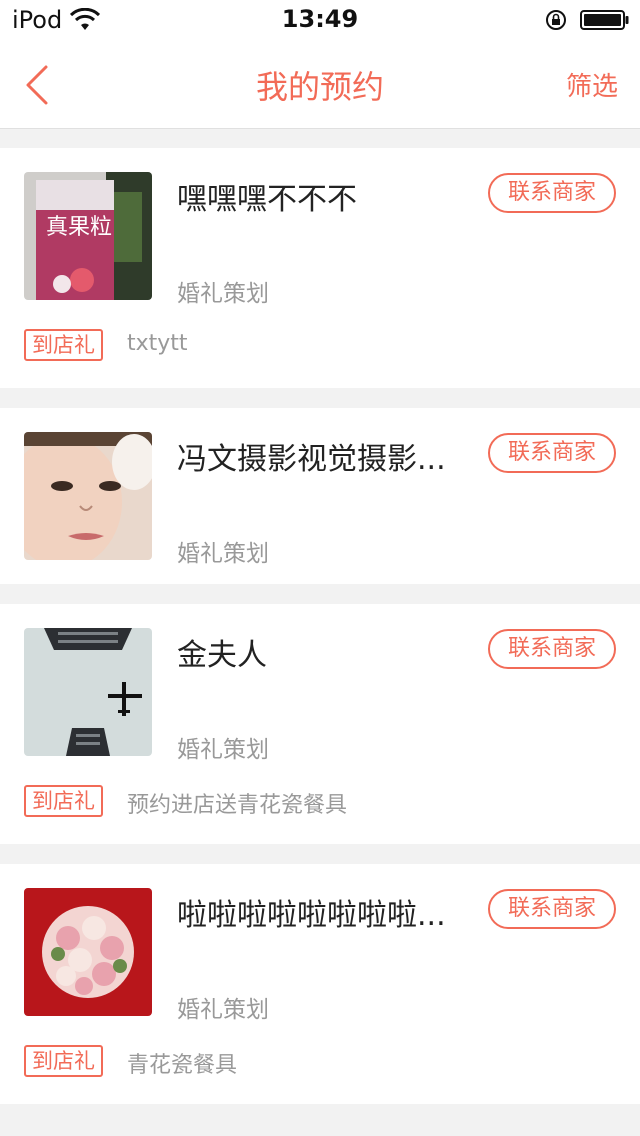  I want to click on rotation-lock-icon, so click(556, 20).